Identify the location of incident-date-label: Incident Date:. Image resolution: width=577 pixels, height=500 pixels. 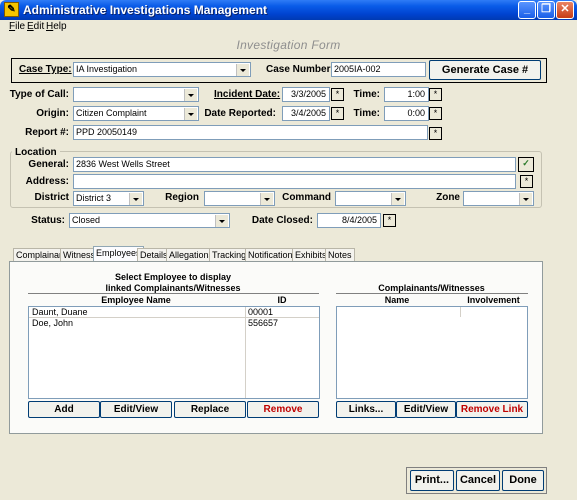
(247, 94).